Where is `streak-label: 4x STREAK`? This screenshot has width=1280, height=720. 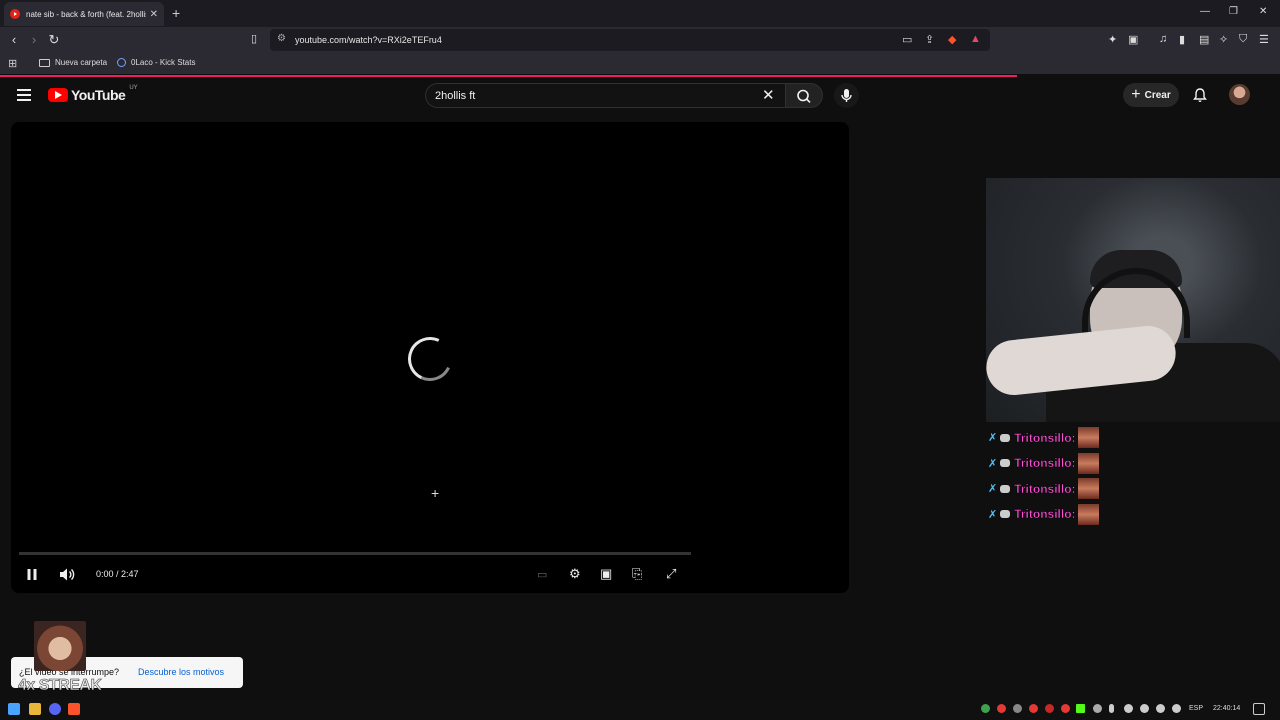 streak-label: 4x STREAK is located at coordinates (60, 686).